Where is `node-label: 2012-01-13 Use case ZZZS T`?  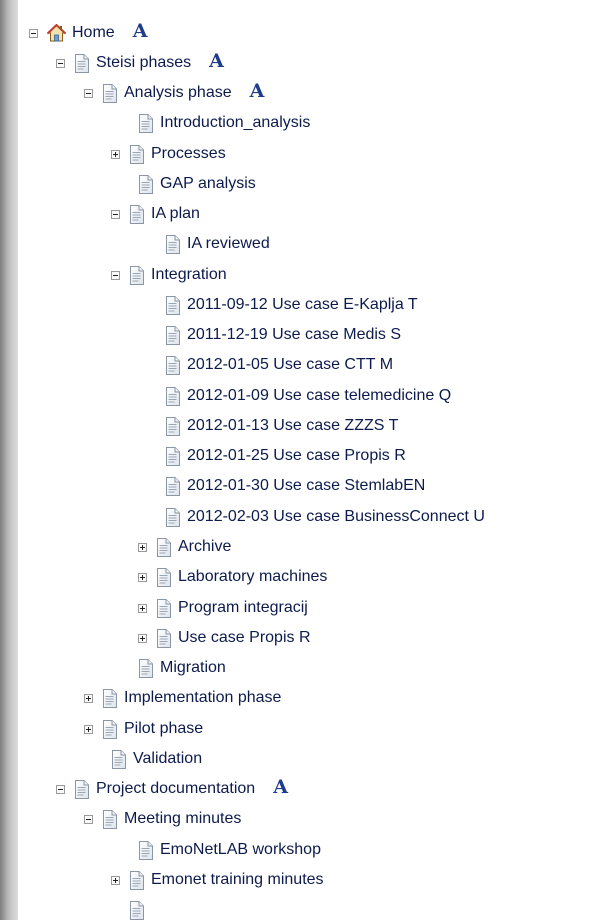 node-label: 2012-01-13 Use case ZZZS T is located at coordinates (292, 426).